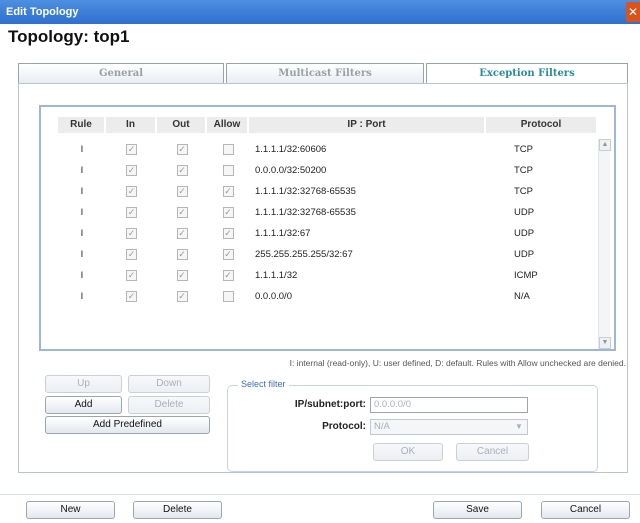 Image resolution: width=640 pixels, height=523 pixels. I want to click on column-header-in: In, so click(131, 125).